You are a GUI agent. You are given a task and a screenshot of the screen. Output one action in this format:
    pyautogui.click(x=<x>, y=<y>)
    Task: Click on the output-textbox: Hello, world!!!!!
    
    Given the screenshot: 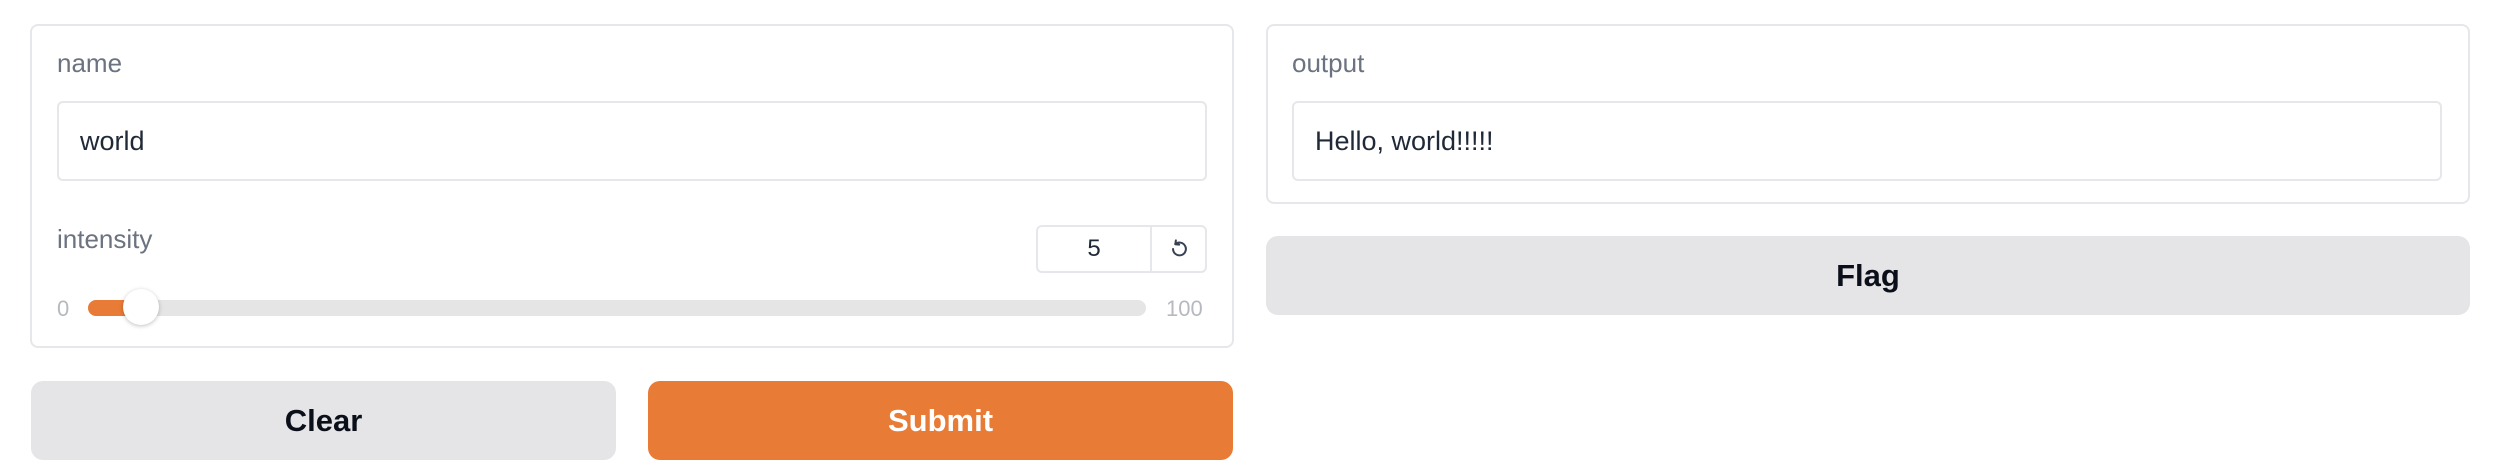 What is the action you would take?
    pyautogui.click(x=1867, y=141)
    